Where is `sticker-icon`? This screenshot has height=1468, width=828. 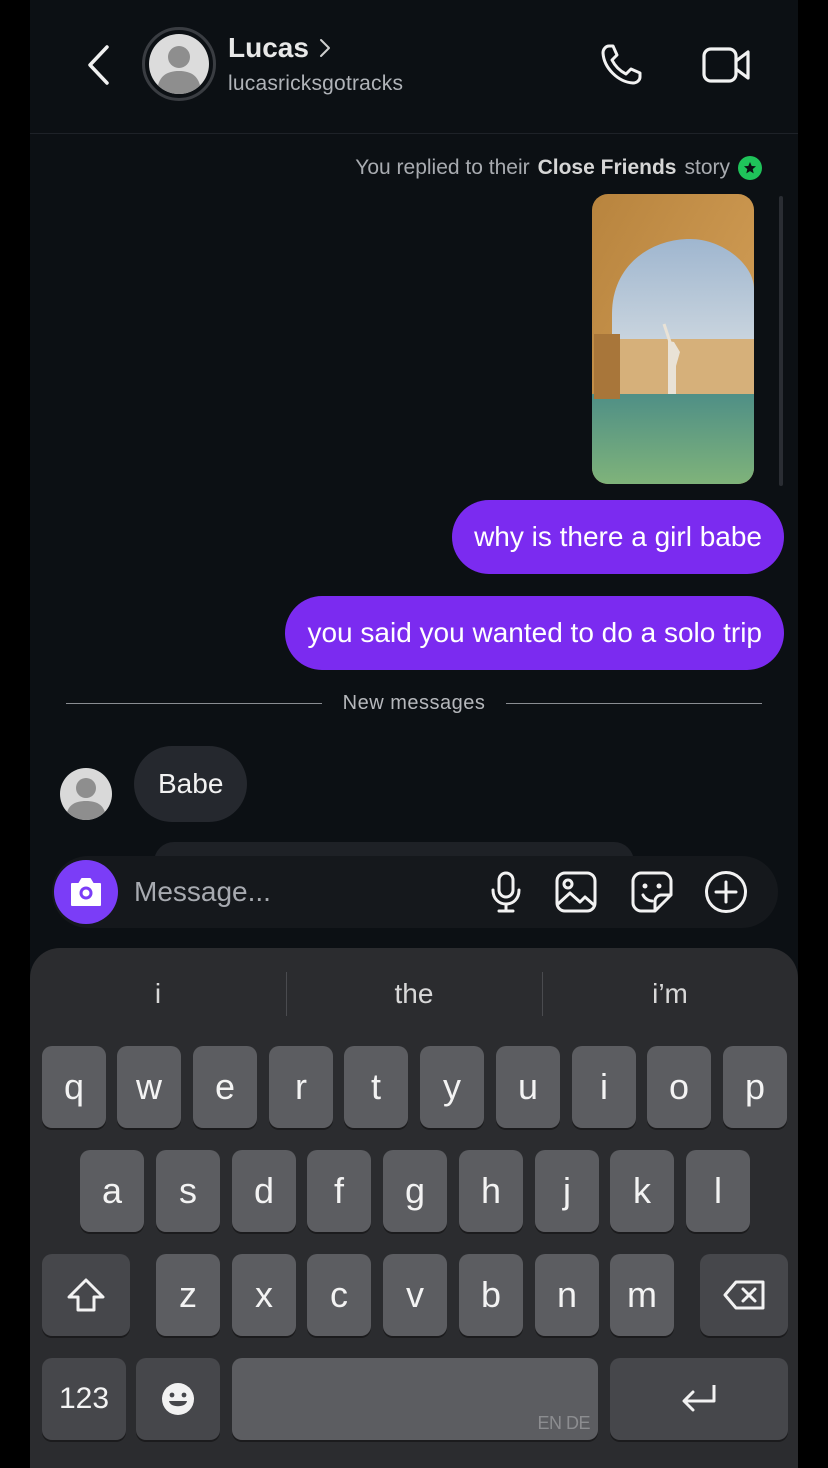 sticker-icon is located at coordinates (652, 892).